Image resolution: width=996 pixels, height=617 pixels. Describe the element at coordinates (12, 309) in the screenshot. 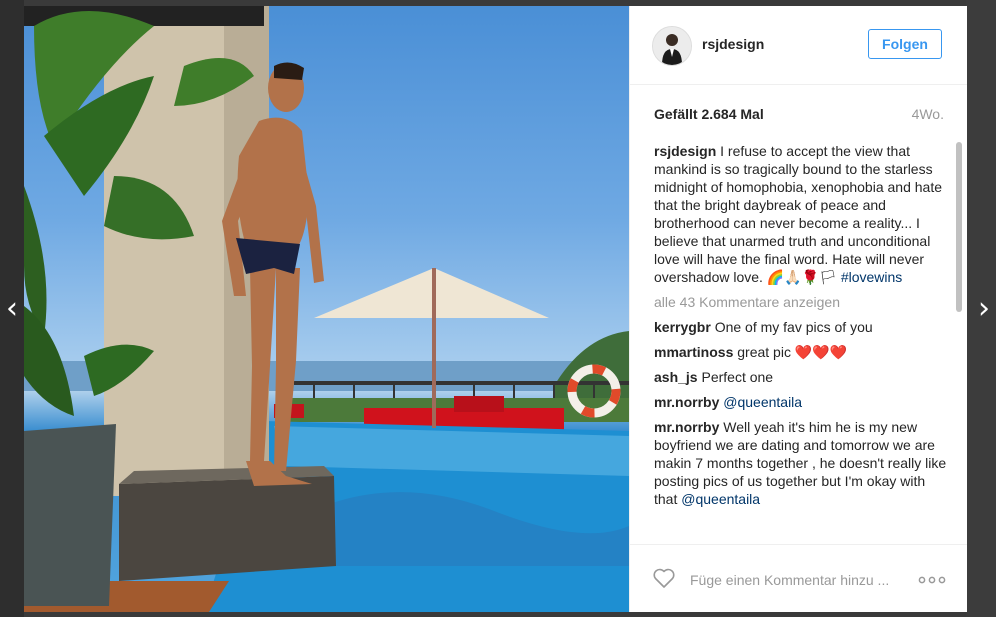

I see `chevron-left-icon: ‹` at that location.